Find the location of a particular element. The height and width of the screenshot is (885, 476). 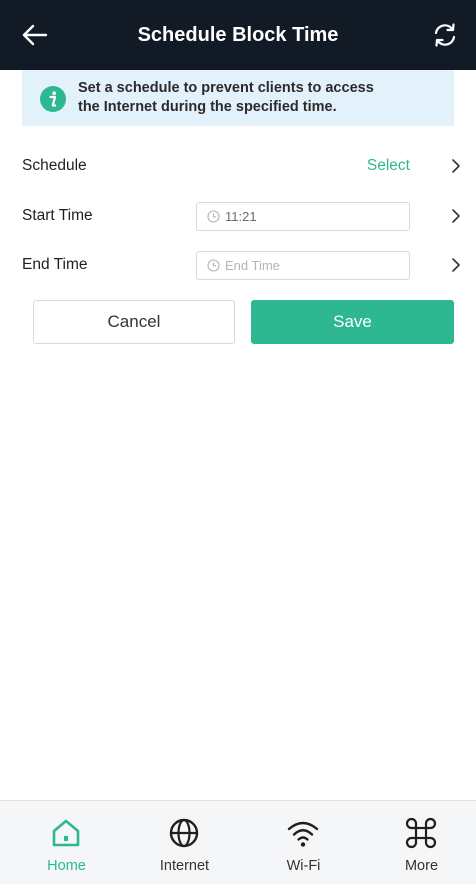

command-icon is located at coordinates (421, 833).